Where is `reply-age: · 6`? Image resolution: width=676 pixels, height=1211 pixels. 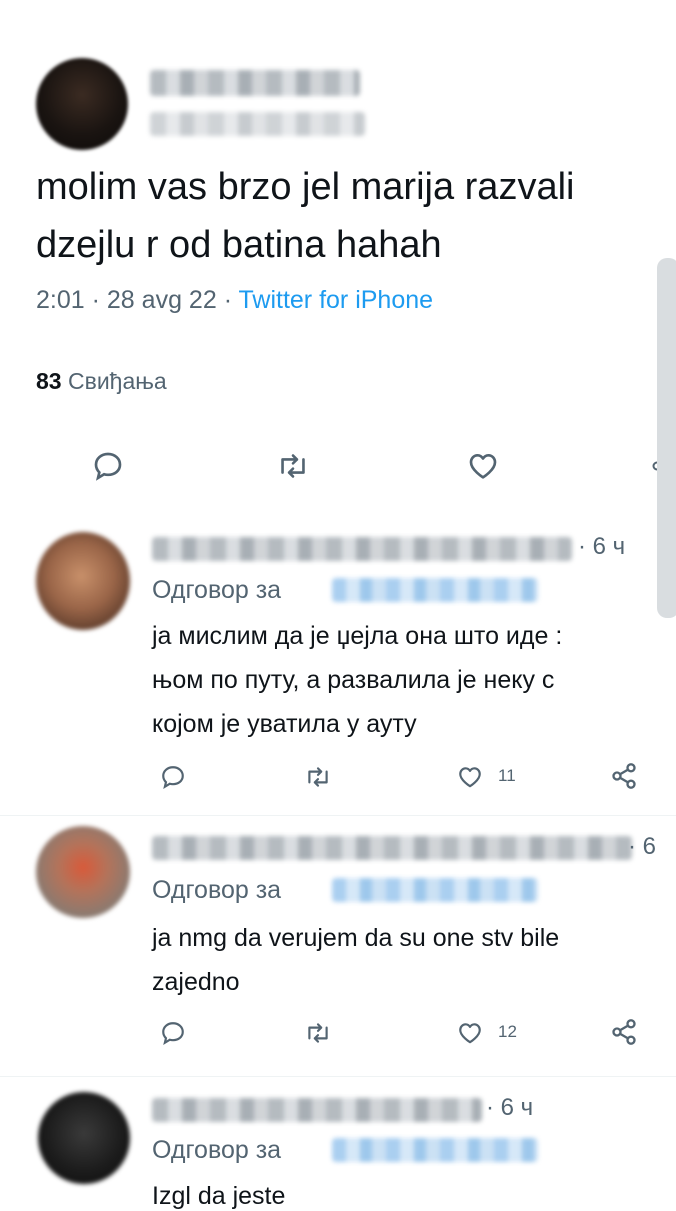
reply-age: · 6 is located at coordinates (642, 847).